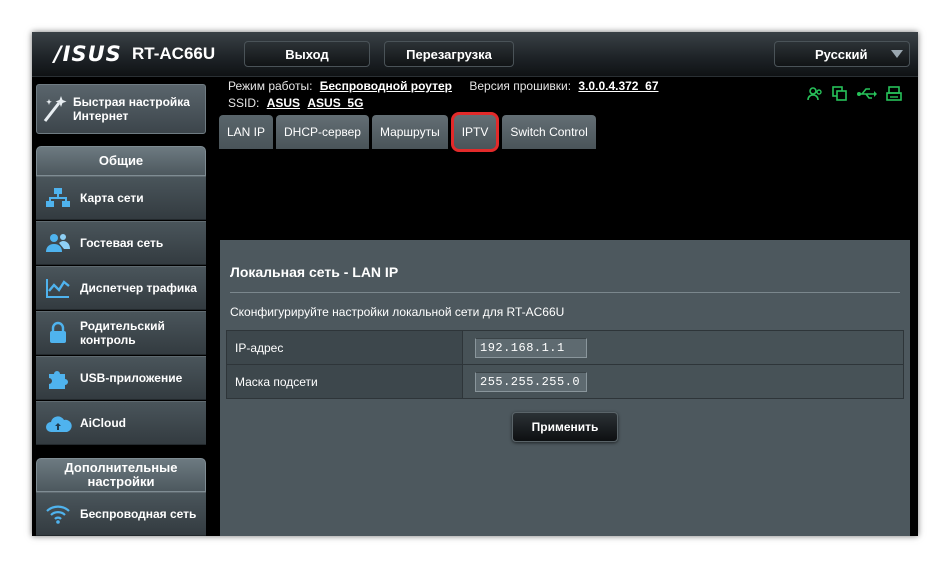  What do you see at coordinates (840, 94) in the screenshot?
I see `copy-icon` at bounding box center [840, 94].